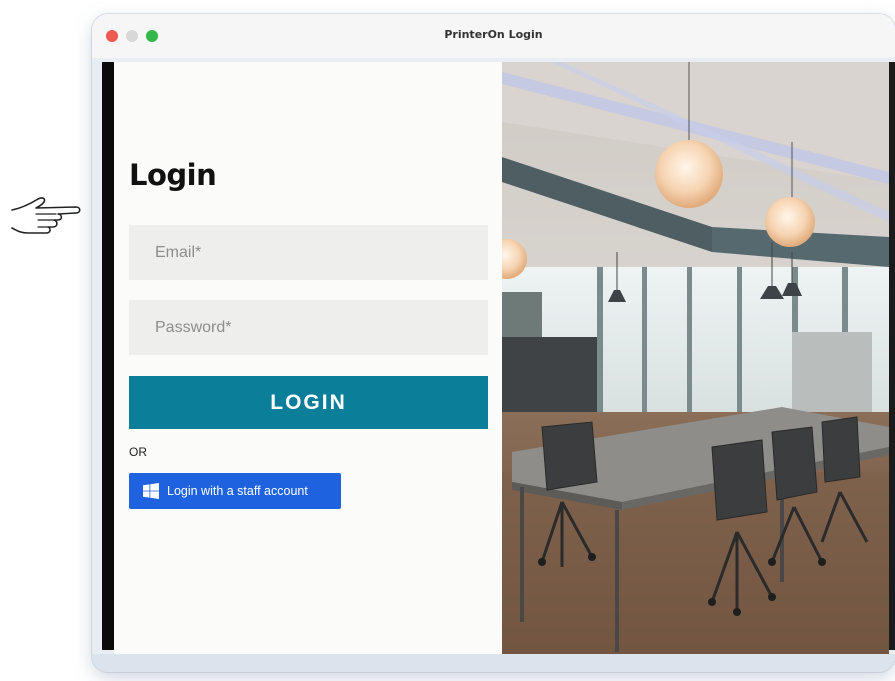 The height and width of the screenshot is (681, 895). I want to click on staff-login-button: Login with a staff account, so click(235, 491).